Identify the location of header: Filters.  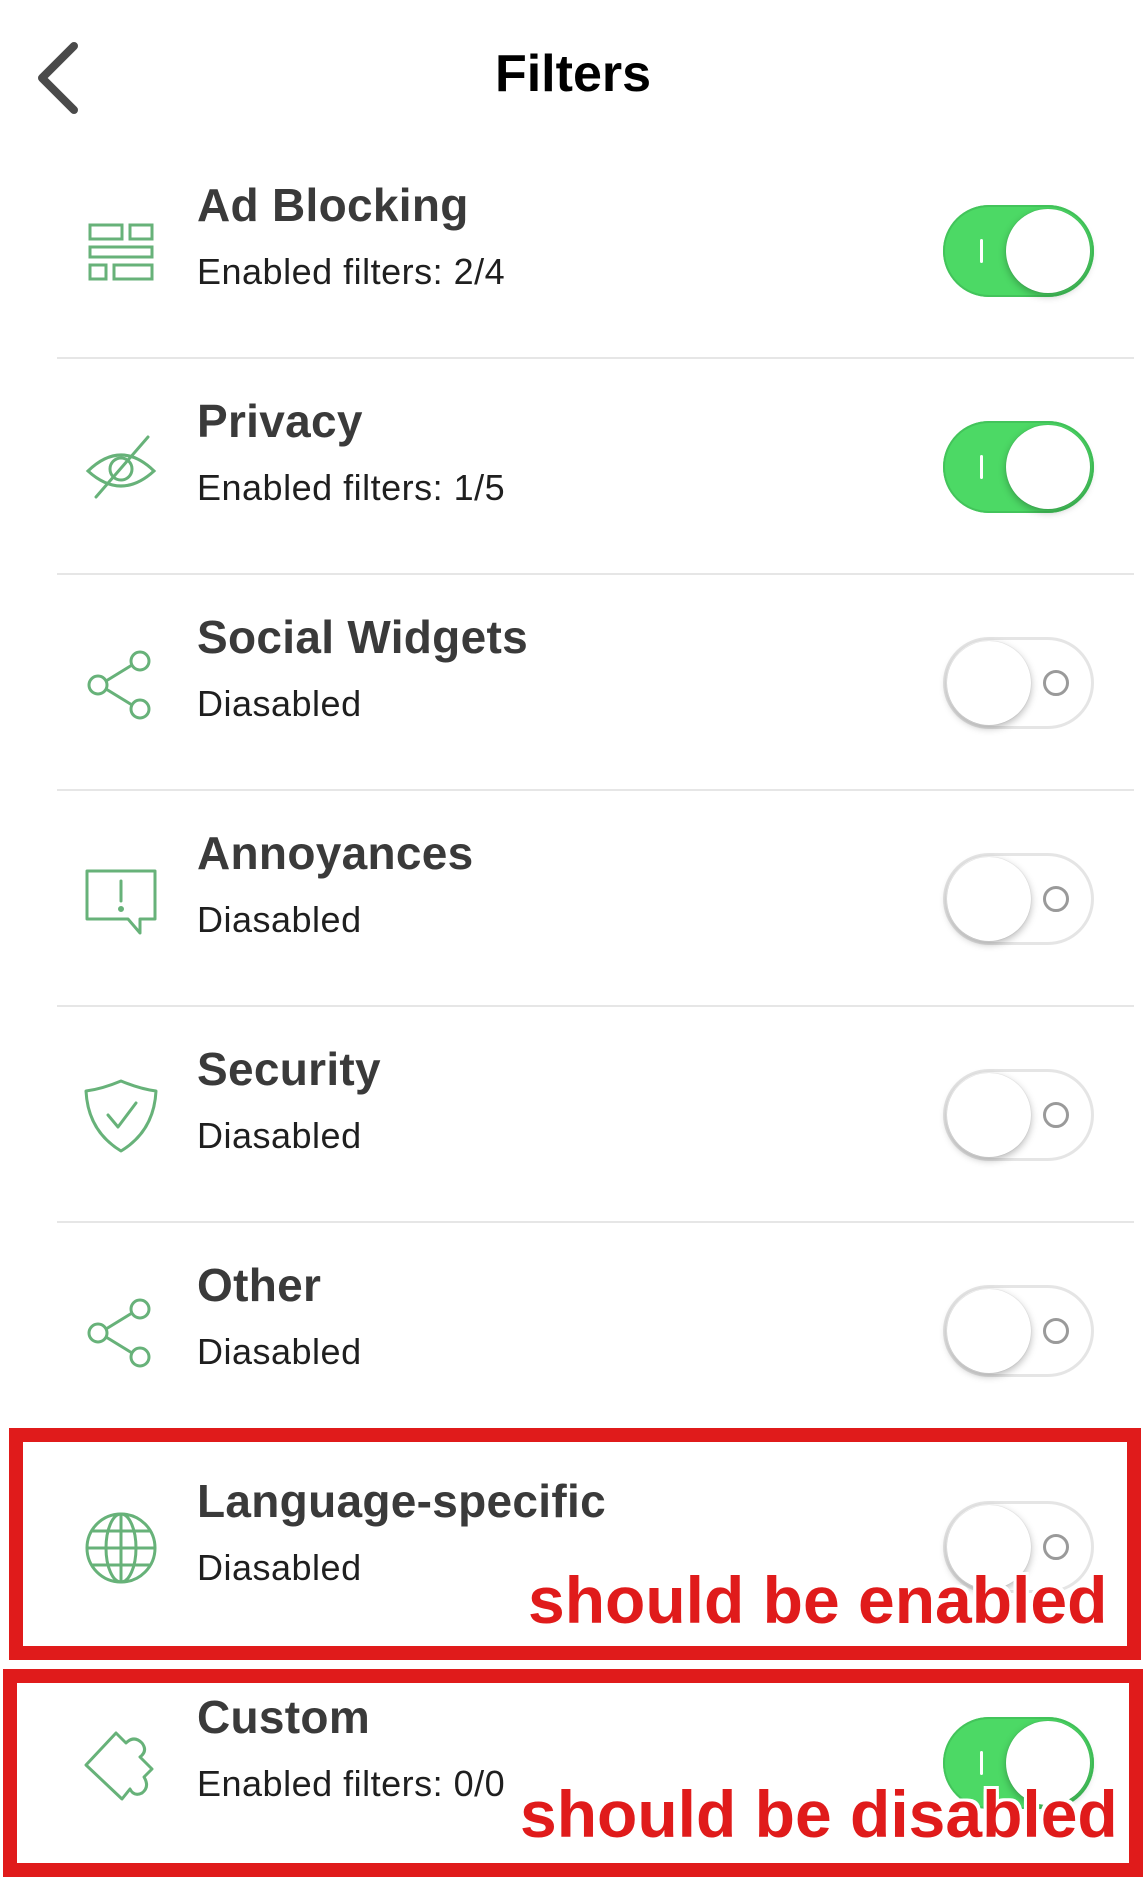
(573, 75).